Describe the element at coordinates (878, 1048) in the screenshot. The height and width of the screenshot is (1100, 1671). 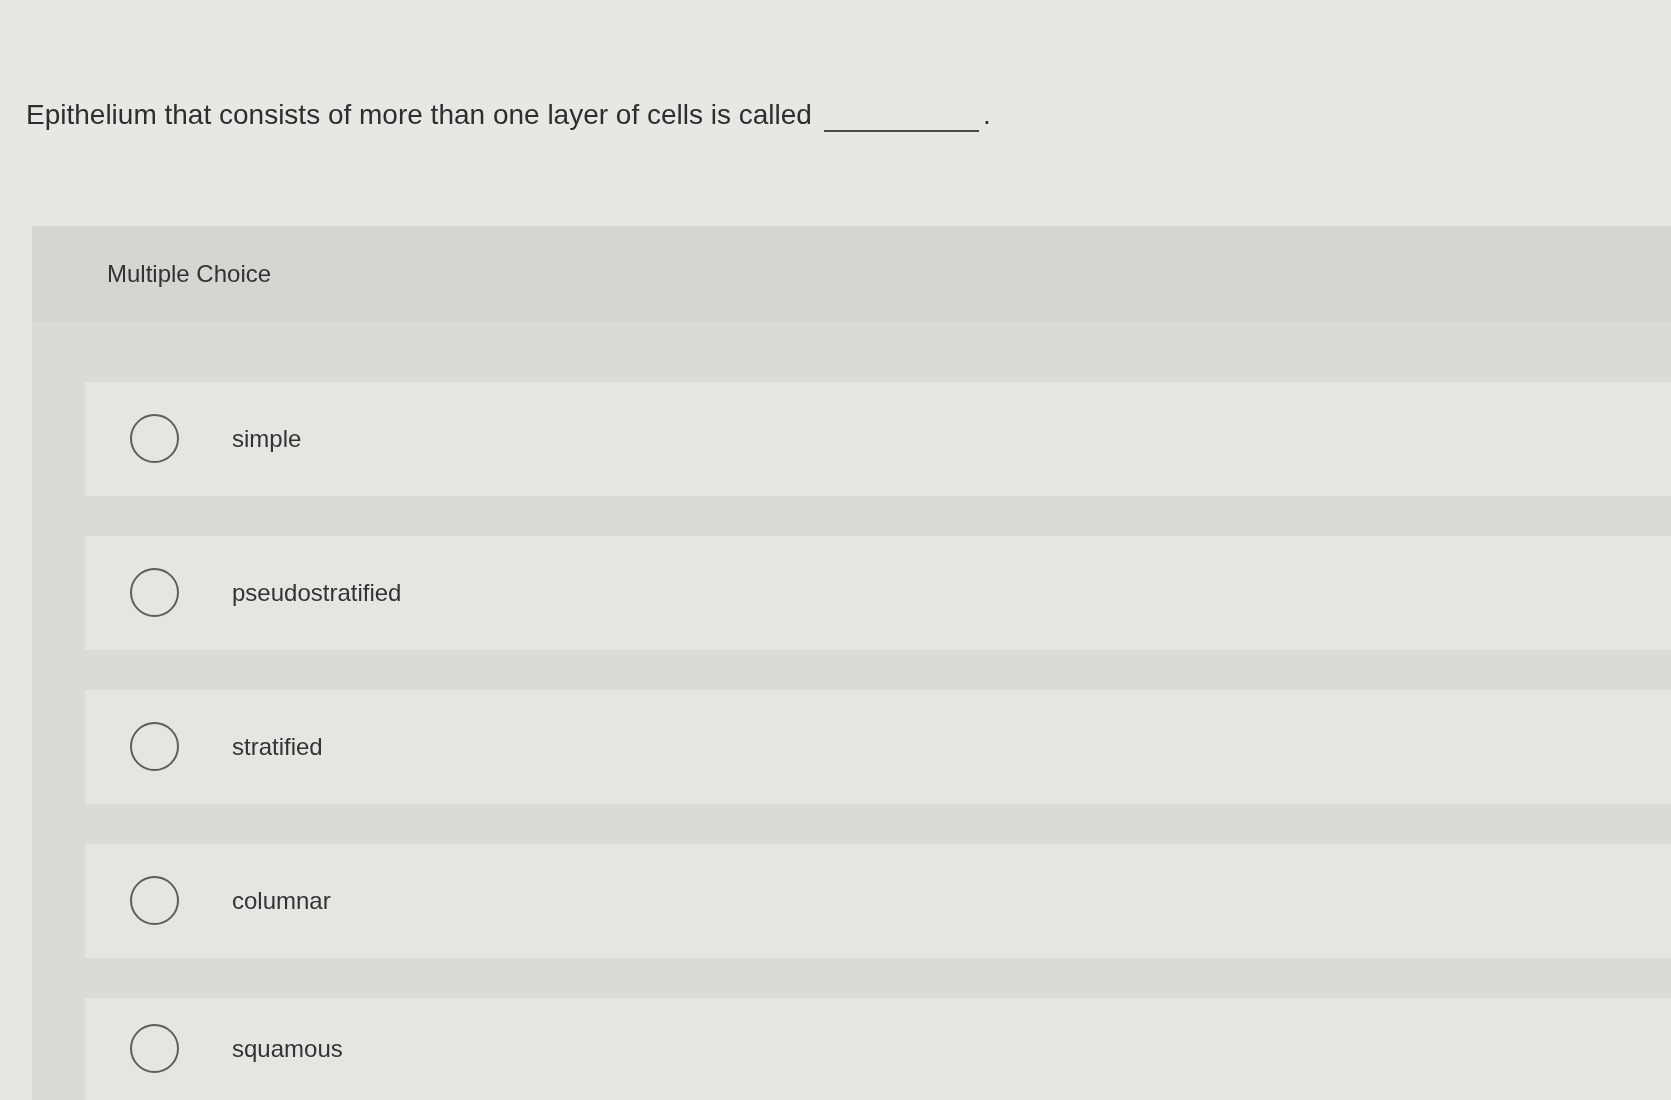
I see `answer-option: squamous` at that location.